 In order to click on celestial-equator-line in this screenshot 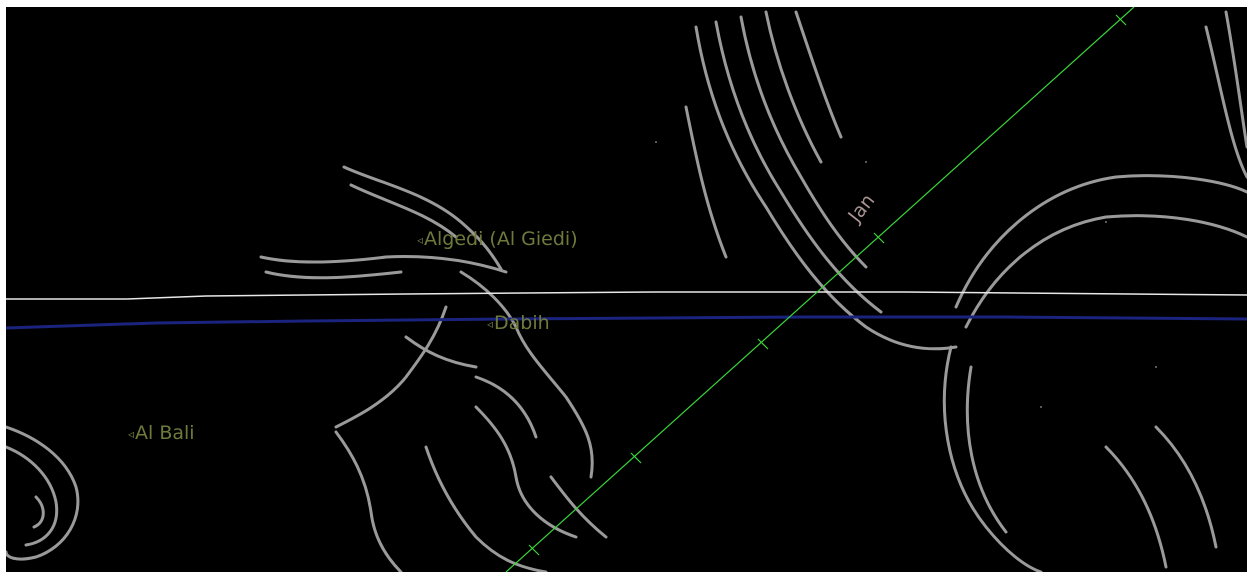, I will do `click(626, 322)`.